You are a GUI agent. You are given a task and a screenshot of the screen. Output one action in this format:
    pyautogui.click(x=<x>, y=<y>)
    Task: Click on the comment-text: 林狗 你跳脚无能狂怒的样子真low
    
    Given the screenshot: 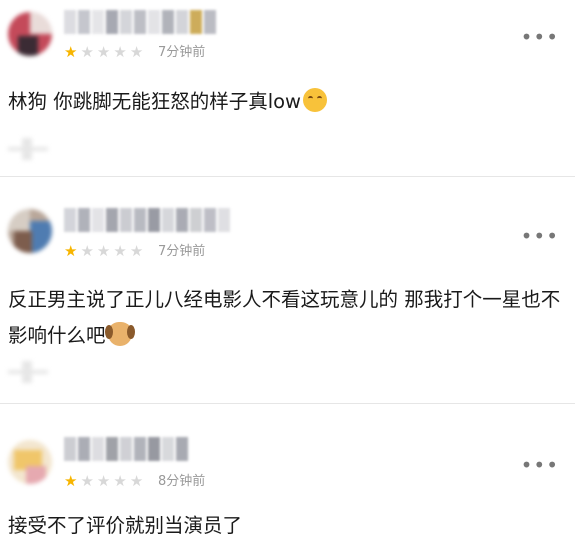 What is the action you would take?
    pyautogui.click(x=154, y=101)
    